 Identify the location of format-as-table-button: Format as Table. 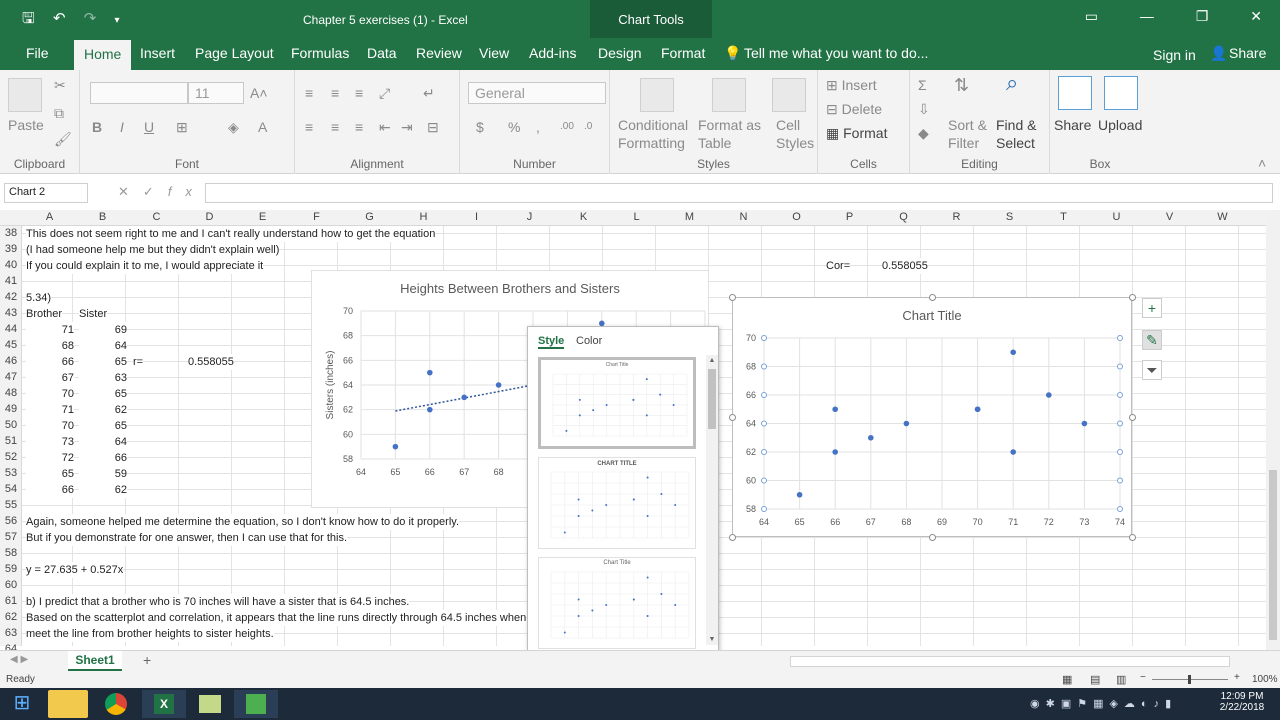
(729, 134).